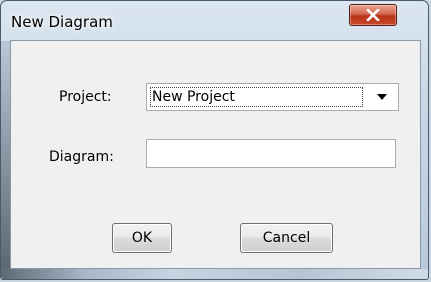 Image resolution: width=431 pixels, height=282 pixels. Describe the element at coordinates (286, 238) in the screenshot. I see `cancel-button: Cancel` at that location.